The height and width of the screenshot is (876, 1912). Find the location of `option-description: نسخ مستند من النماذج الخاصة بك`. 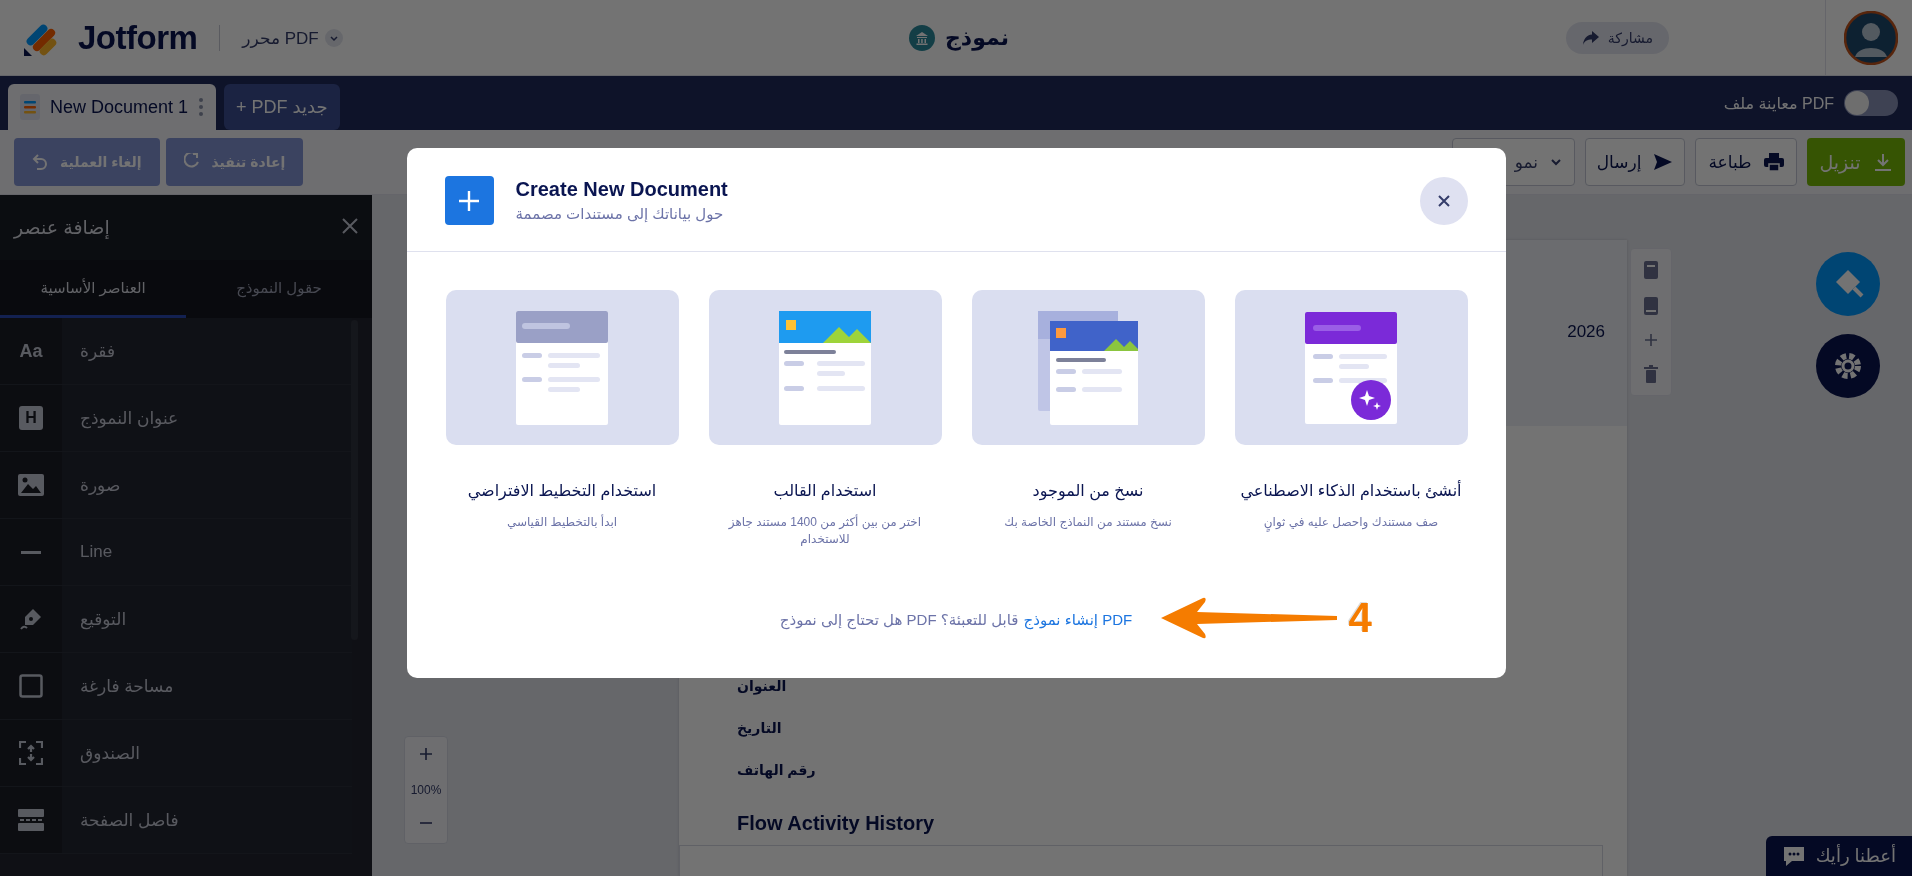

option-description: نسخ مستند من النماذج الخاصة بك is located at coordinates (1088, 523).